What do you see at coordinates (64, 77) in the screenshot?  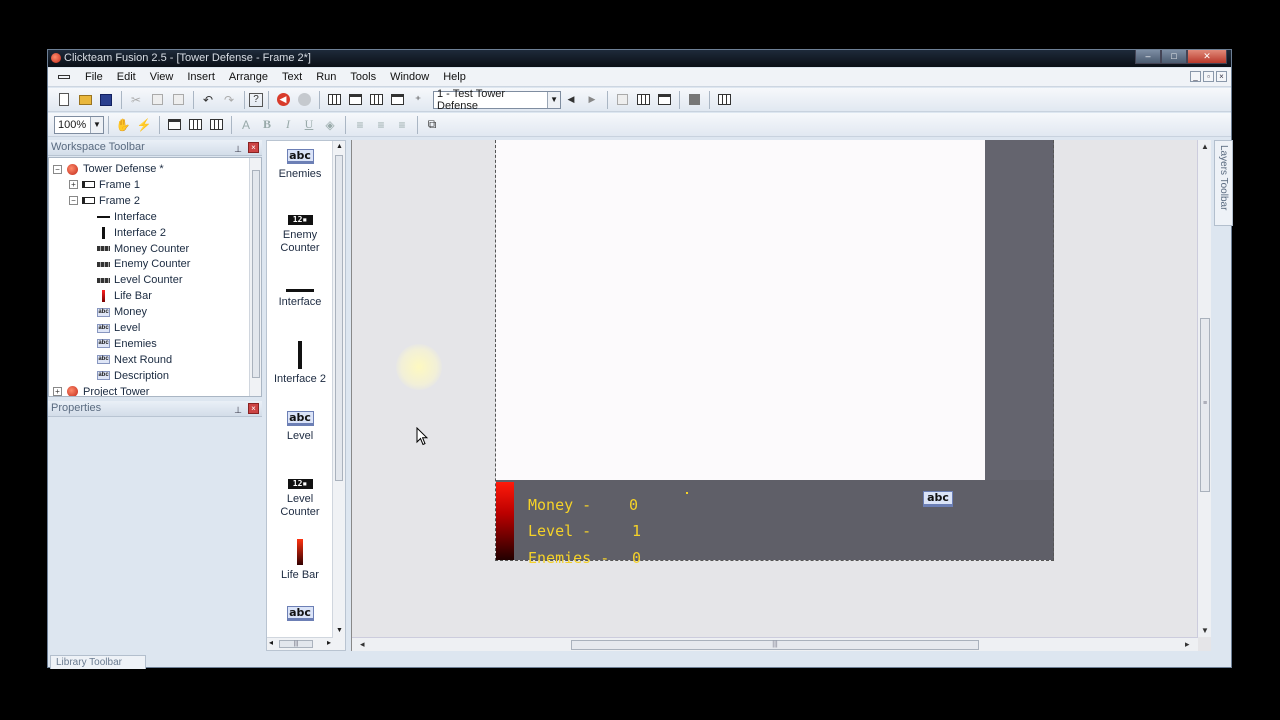 I see `mdi-window-icon` at bounding box center [64, 77].